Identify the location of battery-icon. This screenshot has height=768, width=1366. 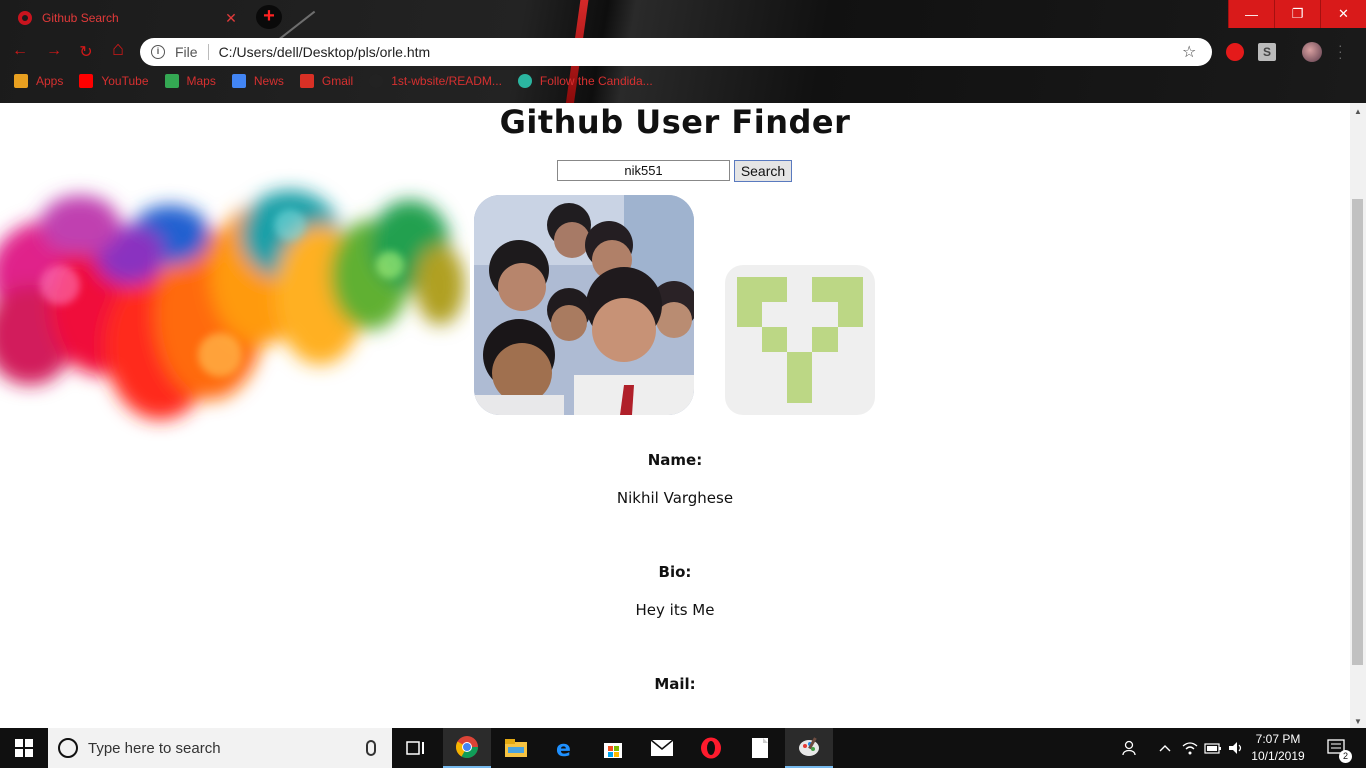
(1213, 748).